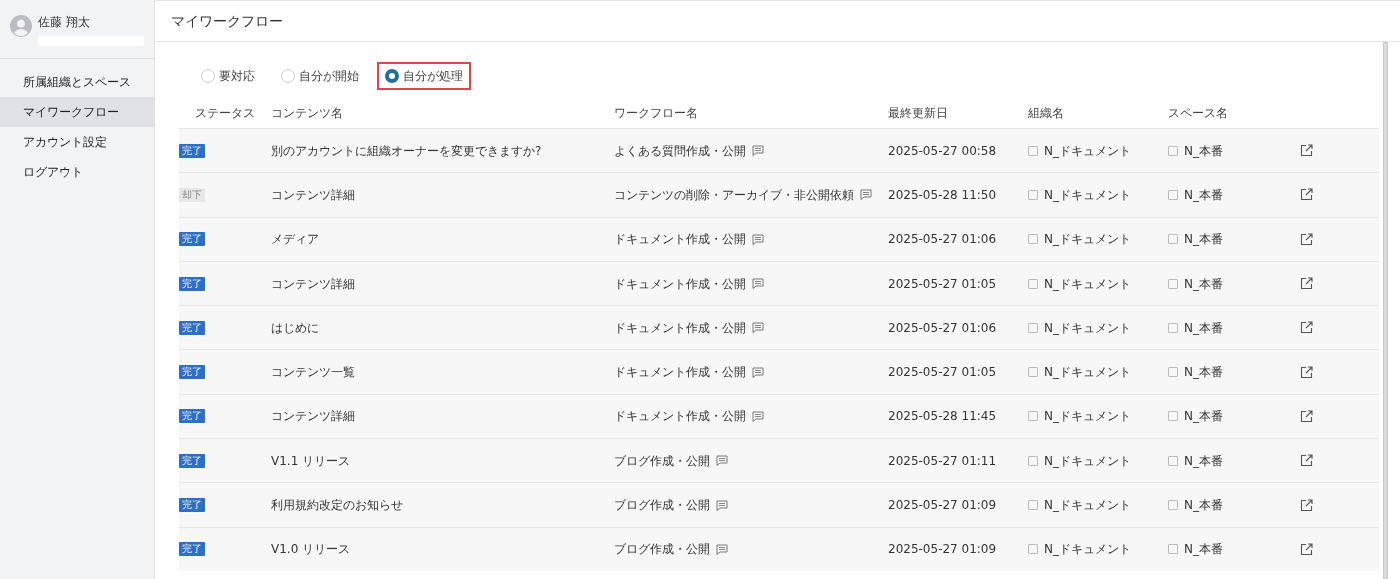 The height and width of the screenshot is (579, 1400). Describe the element at coordinates (1385, 310) in the screenshot. I see `scrollbar` at that location.